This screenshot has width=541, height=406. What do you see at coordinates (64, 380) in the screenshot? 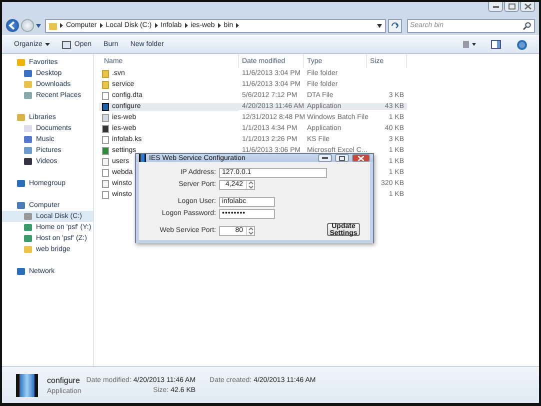
I see `file-name: configure` at bounding box center [64, 380].